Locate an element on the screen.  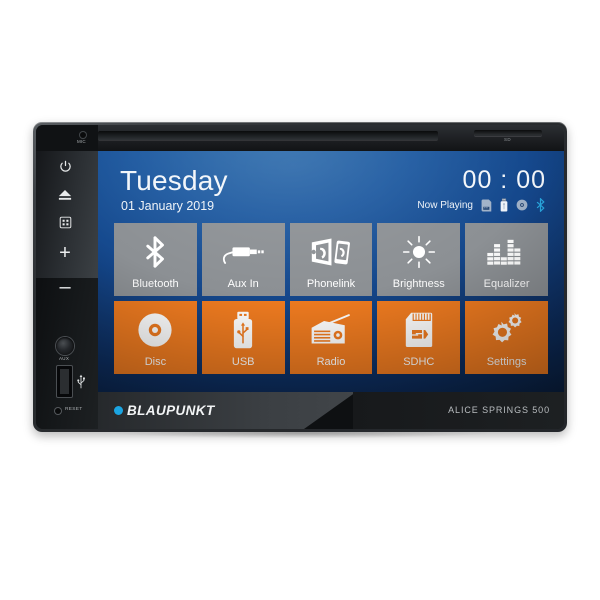
current-date: 01 January 2019 is located at coordinates (168, 206).